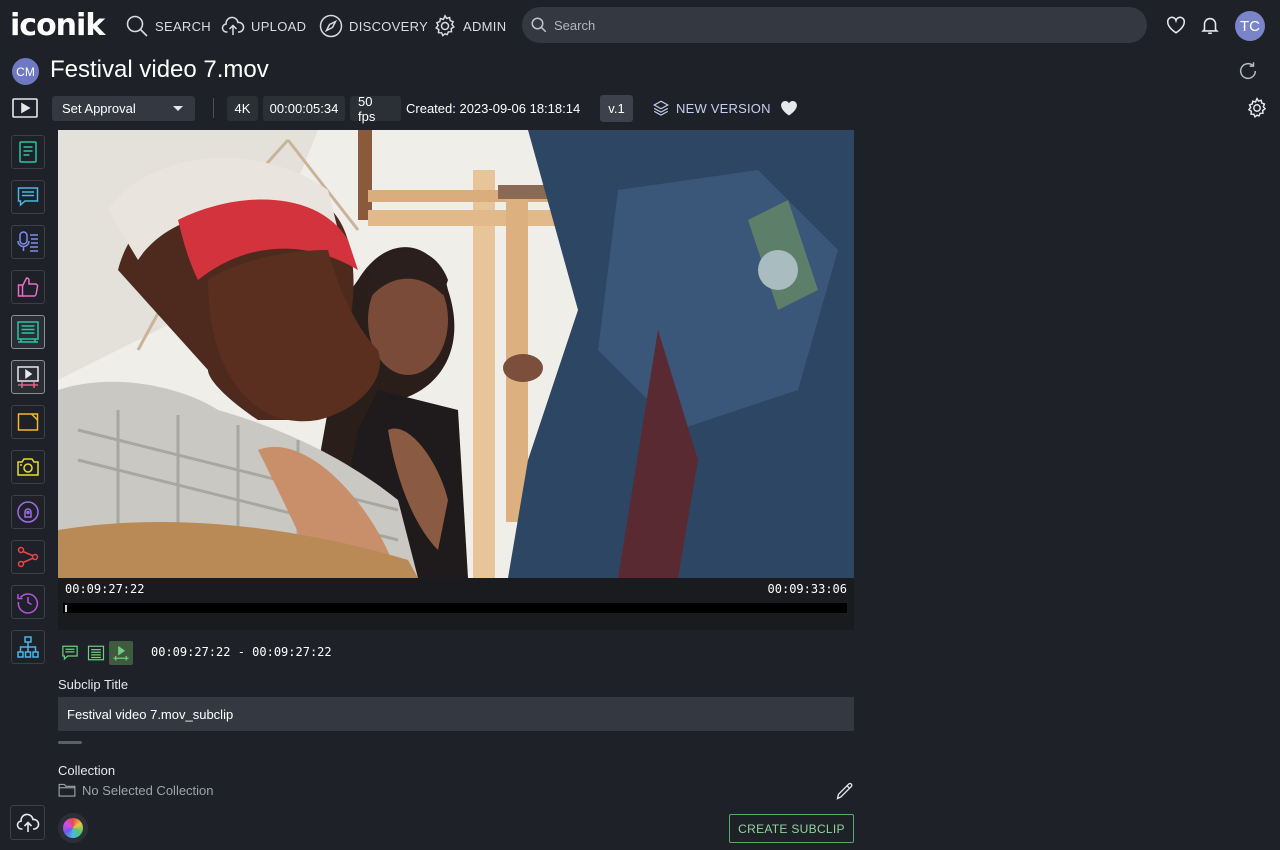 The image size is (1280, 850). I want to click on bell-icon, so click(1210, 25).